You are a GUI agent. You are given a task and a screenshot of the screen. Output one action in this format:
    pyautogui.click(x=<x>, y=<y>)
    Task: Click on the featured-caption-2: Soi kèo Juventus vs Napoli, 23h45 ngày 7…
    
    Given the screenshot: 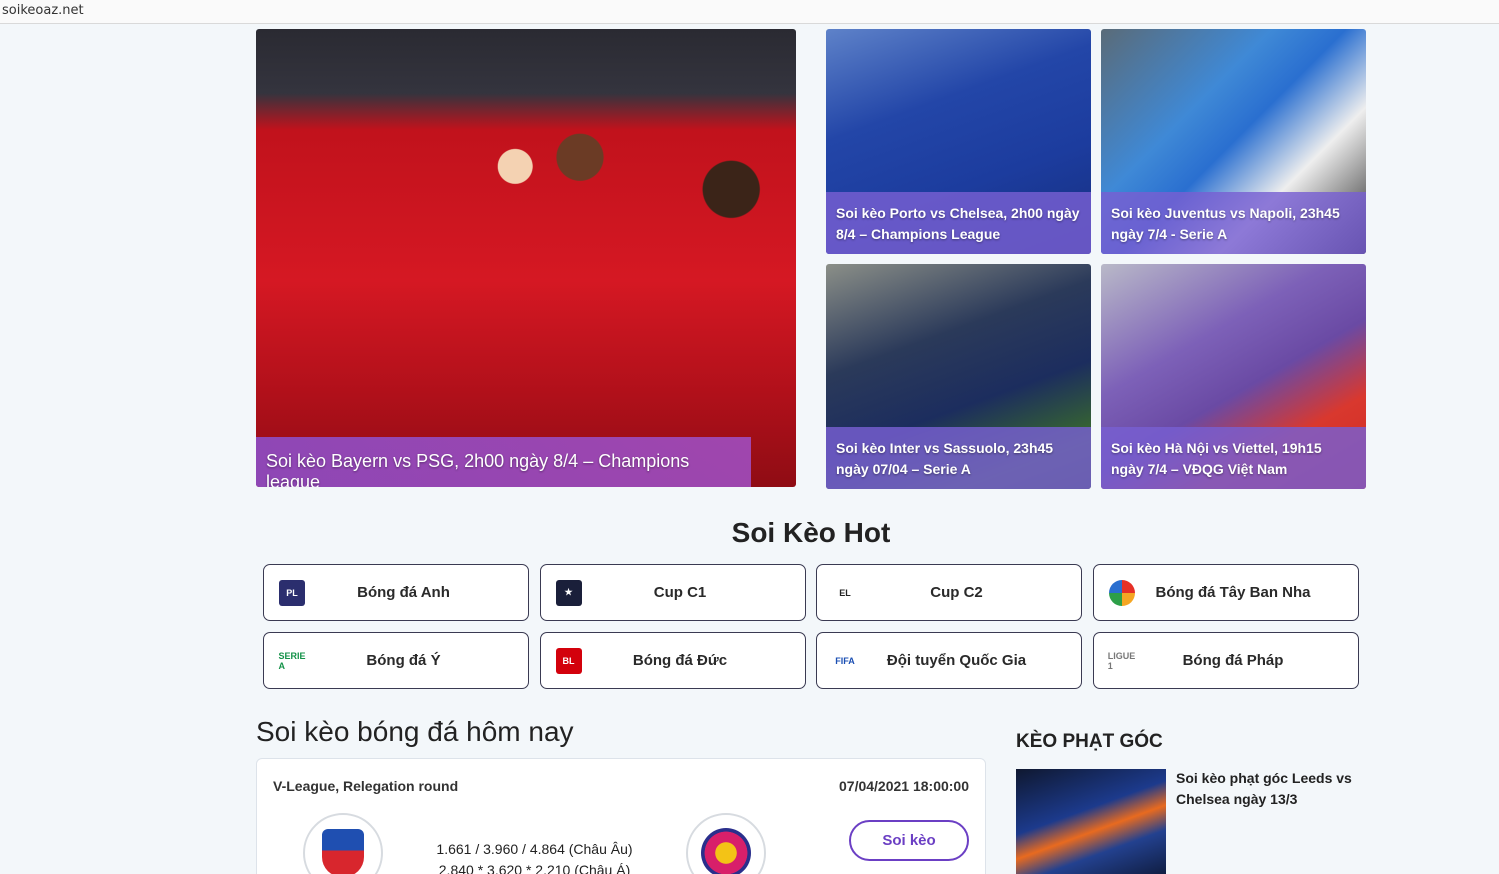 What is the action you would take?
    pyautogui.click(x=1233, y=223)
    